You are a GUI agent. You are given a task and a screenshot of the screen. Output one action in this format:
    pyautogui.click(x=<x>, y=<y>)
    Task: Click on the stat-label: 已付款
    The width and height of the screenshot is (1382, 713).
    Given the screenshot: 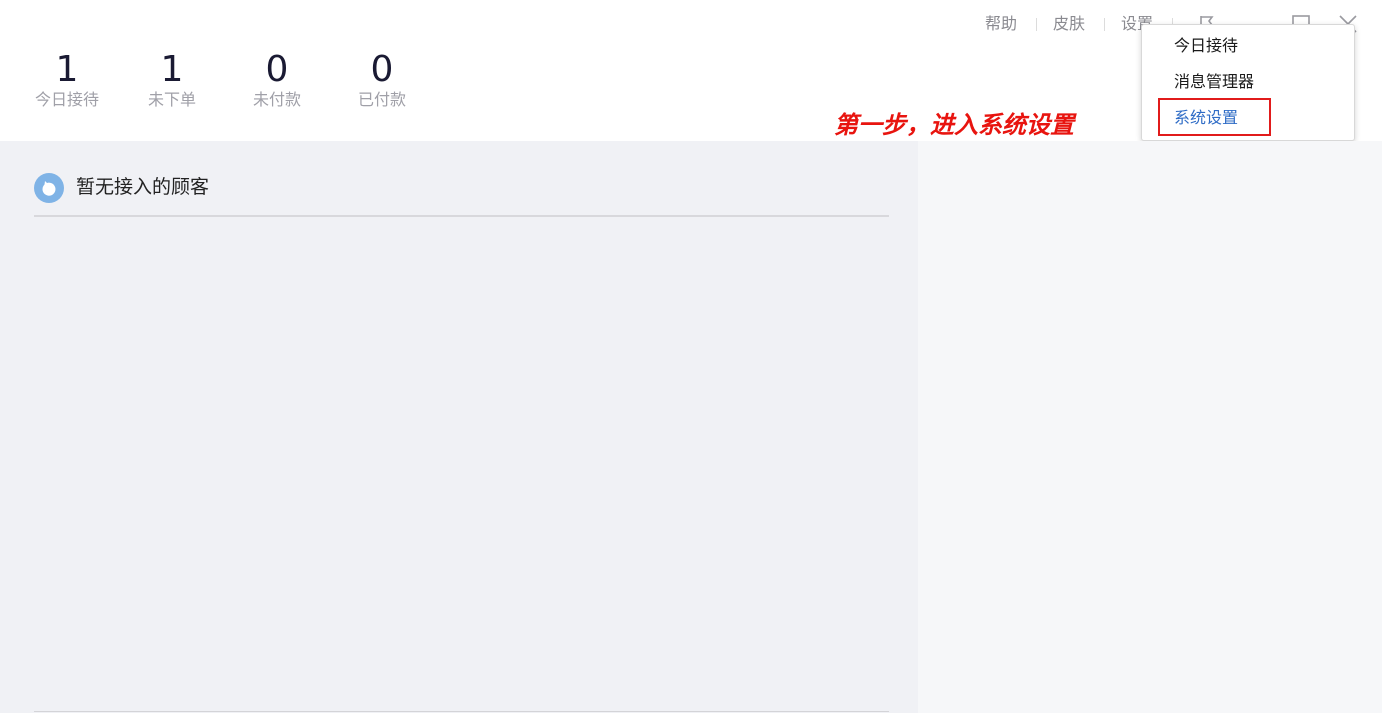 What is the action you would take?
    pyautogui.click(x=381, y=99)
    